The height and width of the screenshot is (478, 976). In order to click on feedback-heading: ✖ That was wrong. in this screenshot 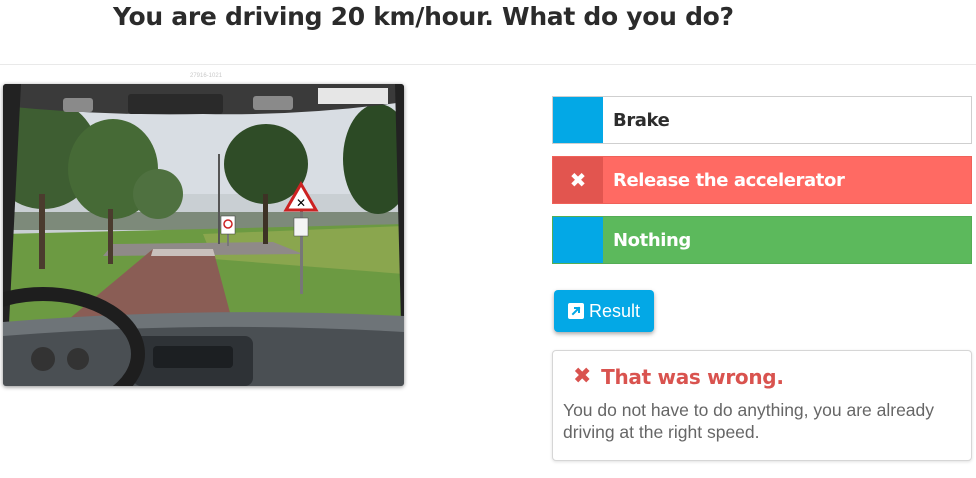, I will do `click(762, 377)`.